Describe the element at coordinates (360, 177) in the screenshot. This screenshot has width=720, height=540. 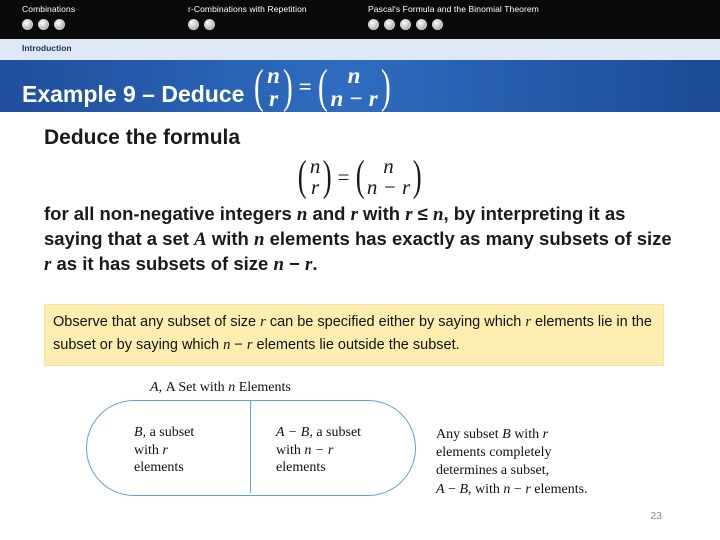
I see `centered-equation: ( n r ) = ( n n − r )` at that location.